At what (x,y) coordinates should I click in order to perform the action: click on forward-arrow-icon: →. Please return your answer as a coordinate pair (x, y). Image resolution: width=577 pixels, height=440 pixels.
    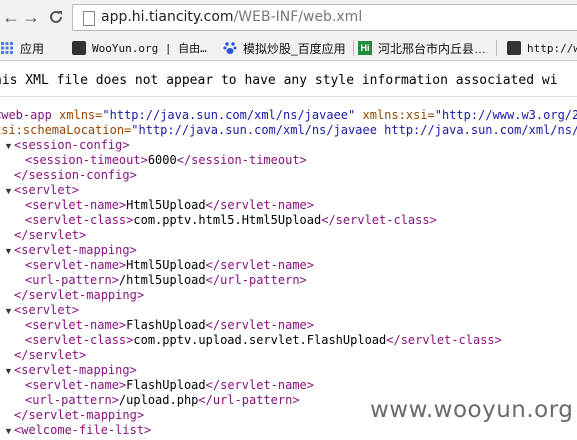
    Looking at the image, I should click on (31, 17).